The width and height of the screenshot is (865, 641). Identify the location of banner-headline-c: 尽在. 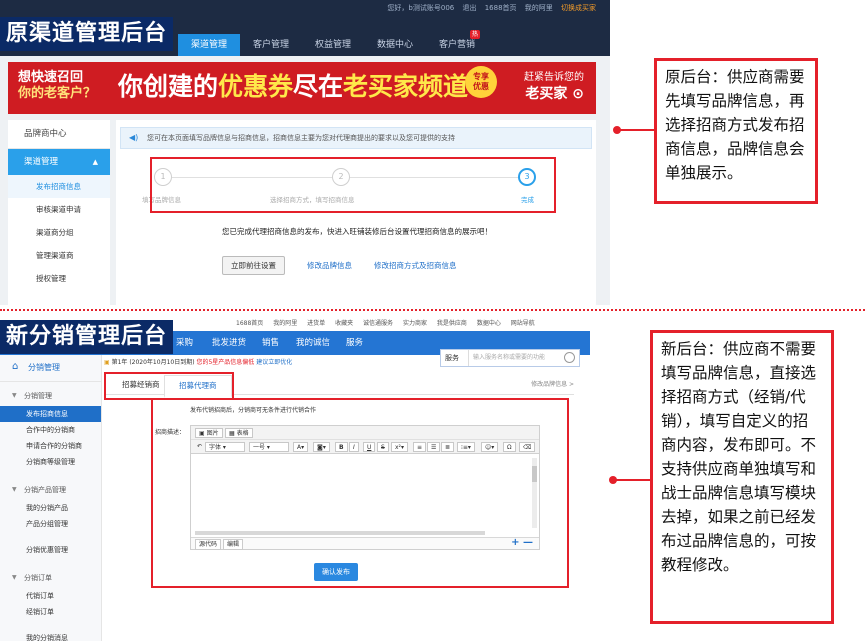
(318, 86).